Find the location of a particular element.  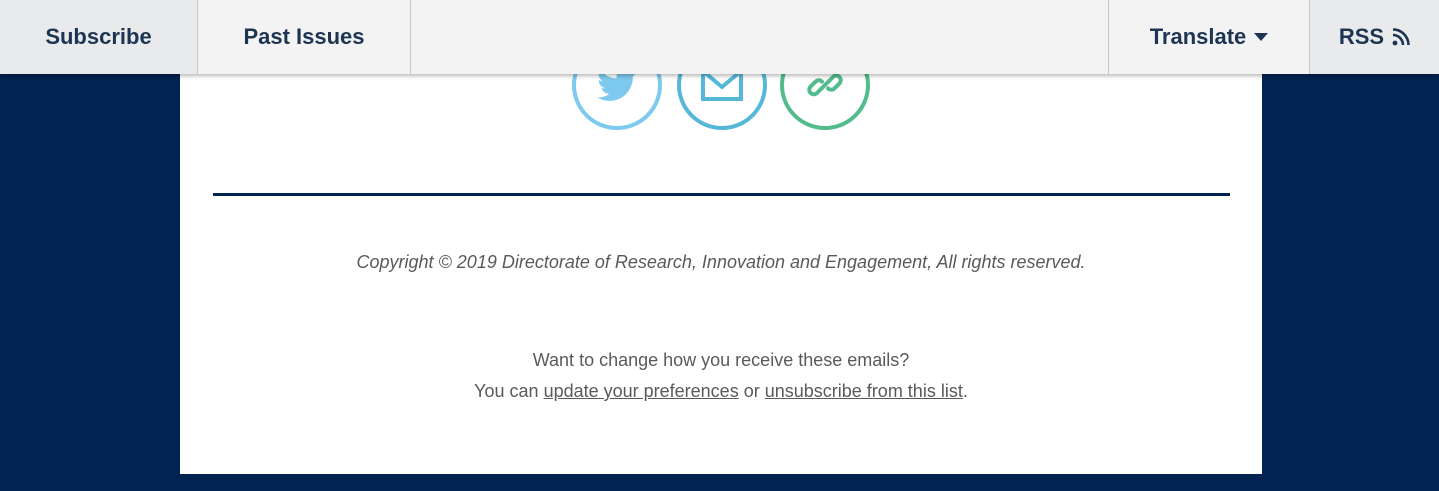

subscribe-label: Subscribe is located at coordinates (98, 36).